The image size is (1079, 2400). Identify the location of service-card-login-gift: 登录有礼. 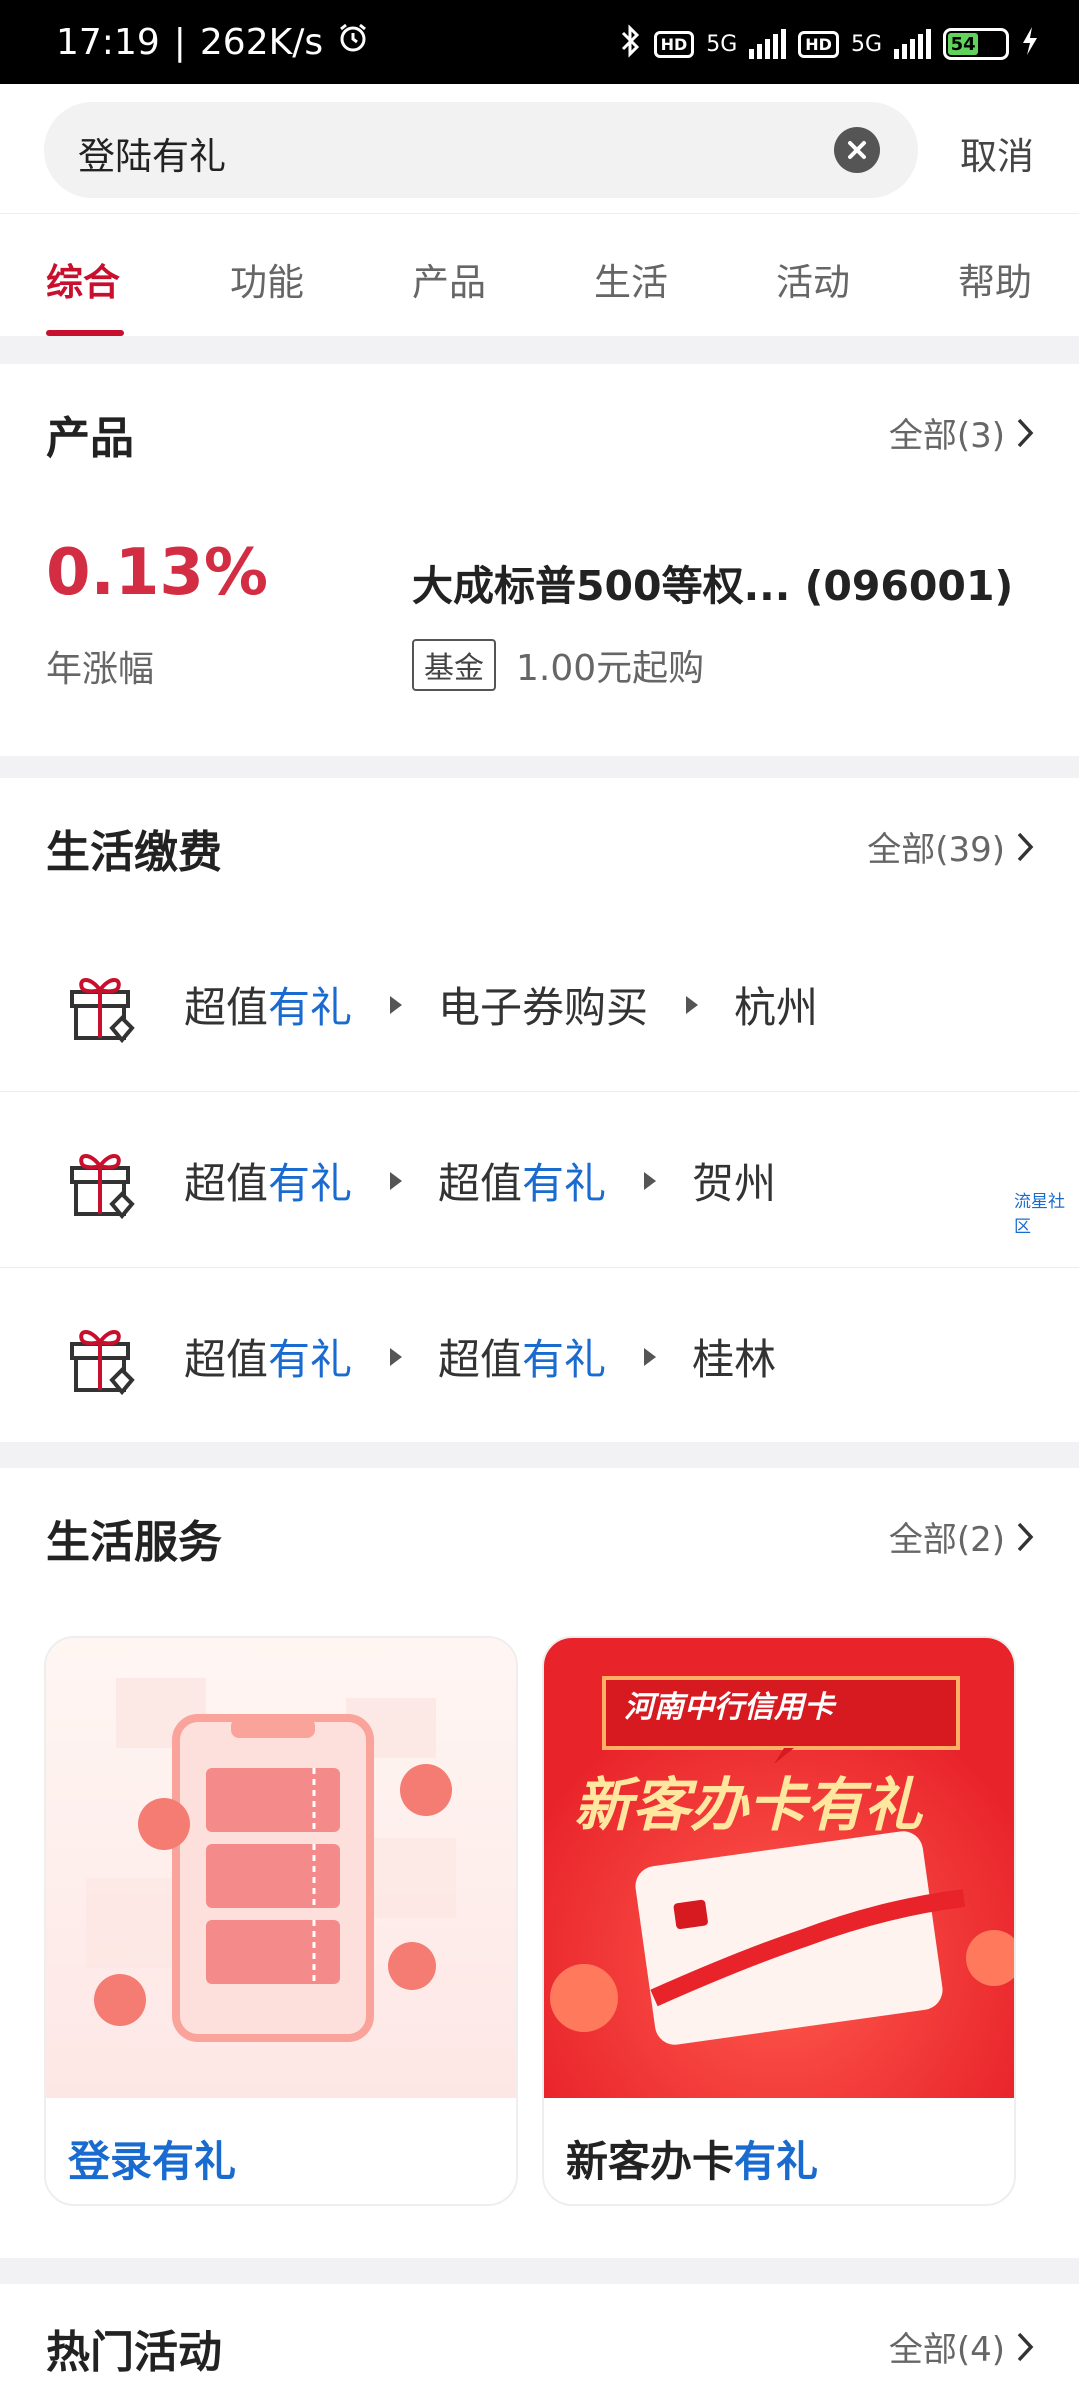
(281, 1921).